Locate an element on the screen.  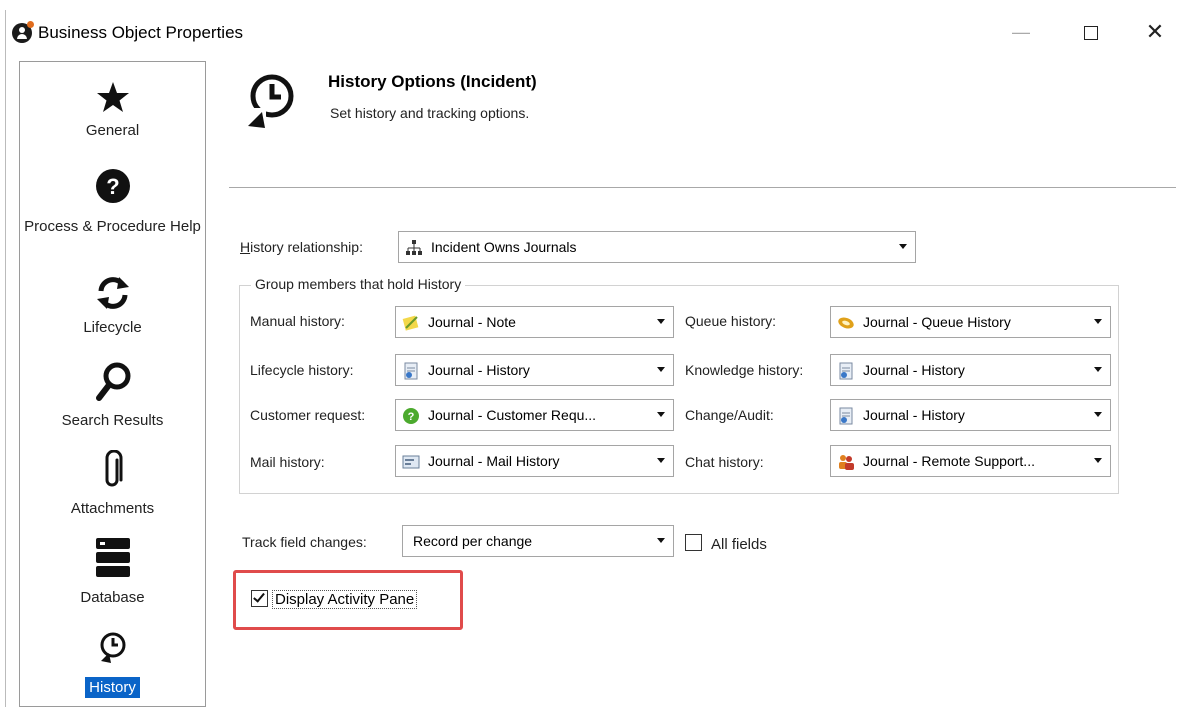
sidebar-item-label: Database is located at coordinates (112, 597).